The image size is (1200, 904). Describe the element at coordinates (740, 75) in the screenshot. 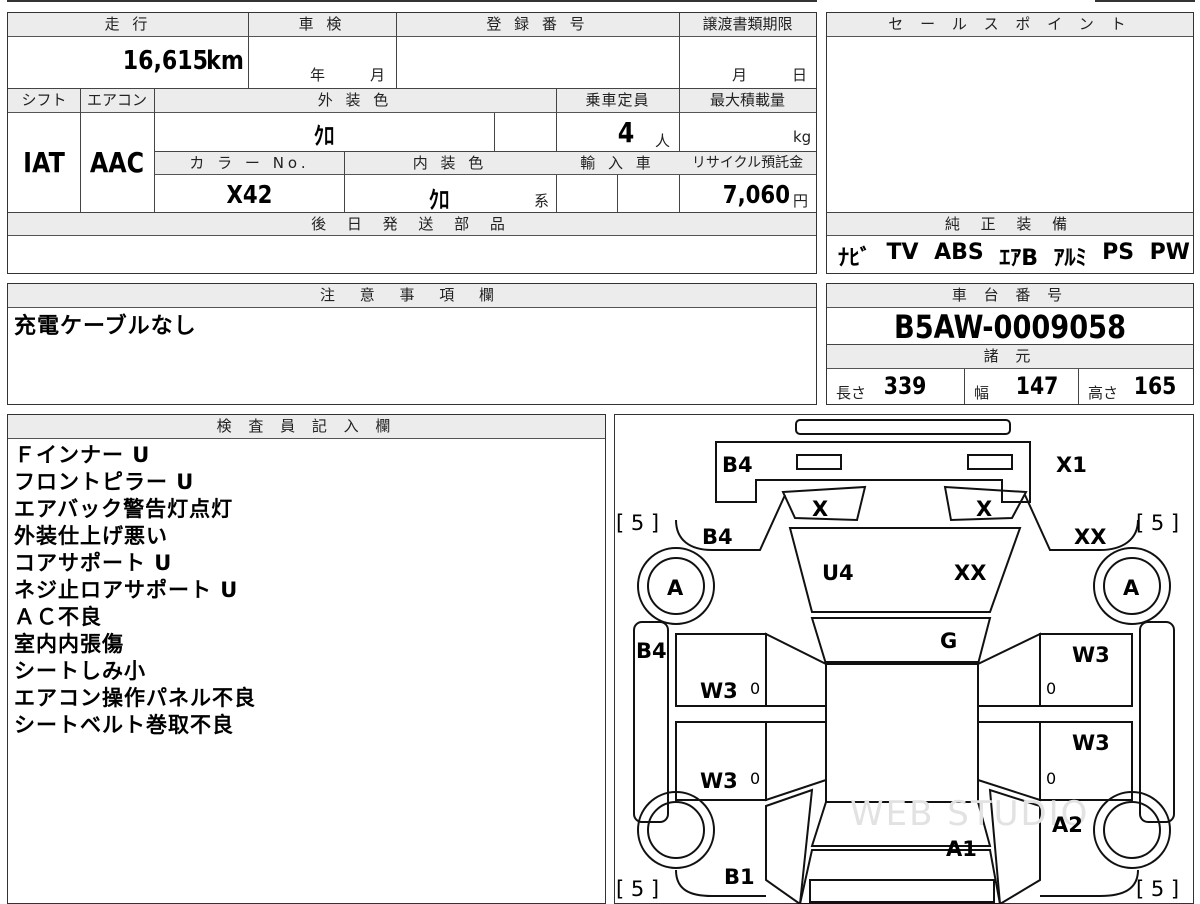

I see `transfer-month-unit: 月` at that location.